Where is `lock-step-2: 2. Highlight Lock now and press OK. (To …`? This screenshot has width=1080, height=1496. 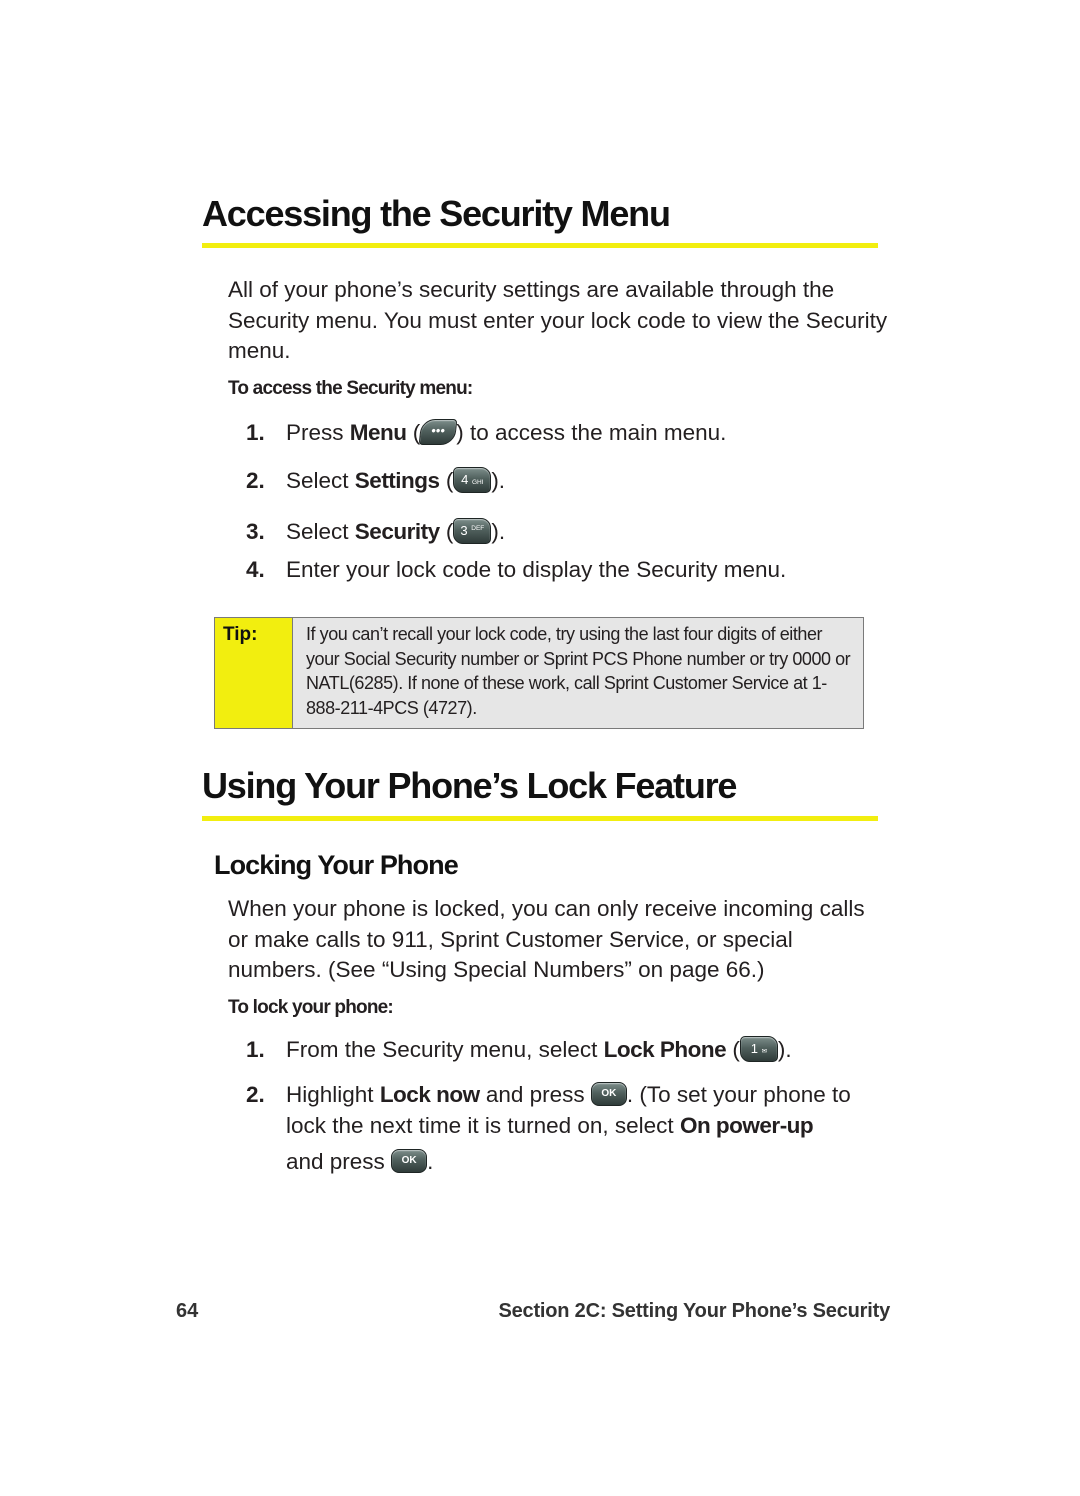
lock-step-2: 2. Highlight Lock now and press OK. (To … is located at coordinates (566, 1130).